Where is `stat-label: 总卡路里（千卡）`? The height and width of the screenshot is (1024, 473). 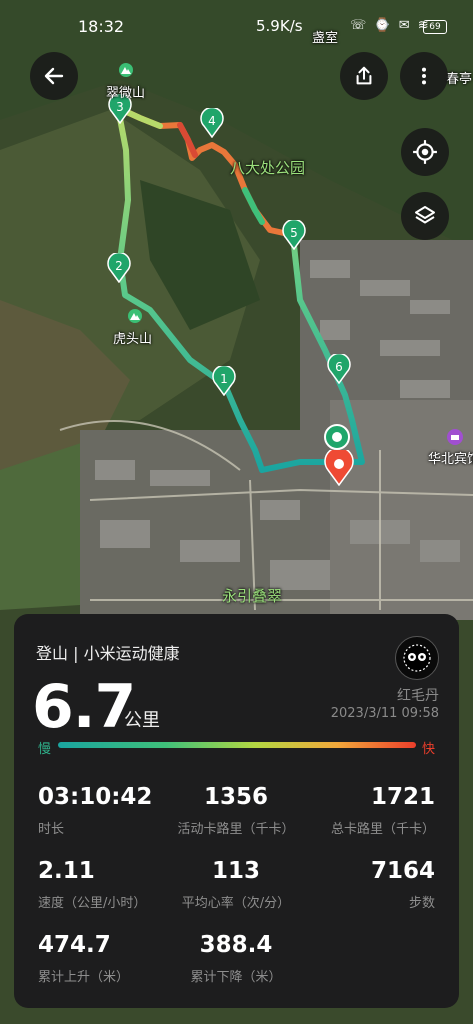
stat-label: 总卡路里（千卡） is located at coordinates (382, 829).